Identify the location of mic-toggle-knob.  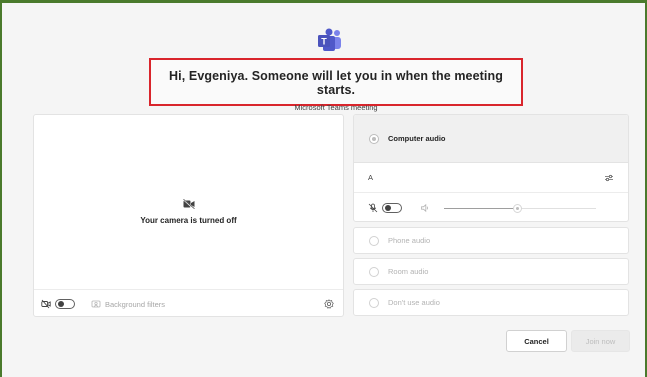
(387, 208).